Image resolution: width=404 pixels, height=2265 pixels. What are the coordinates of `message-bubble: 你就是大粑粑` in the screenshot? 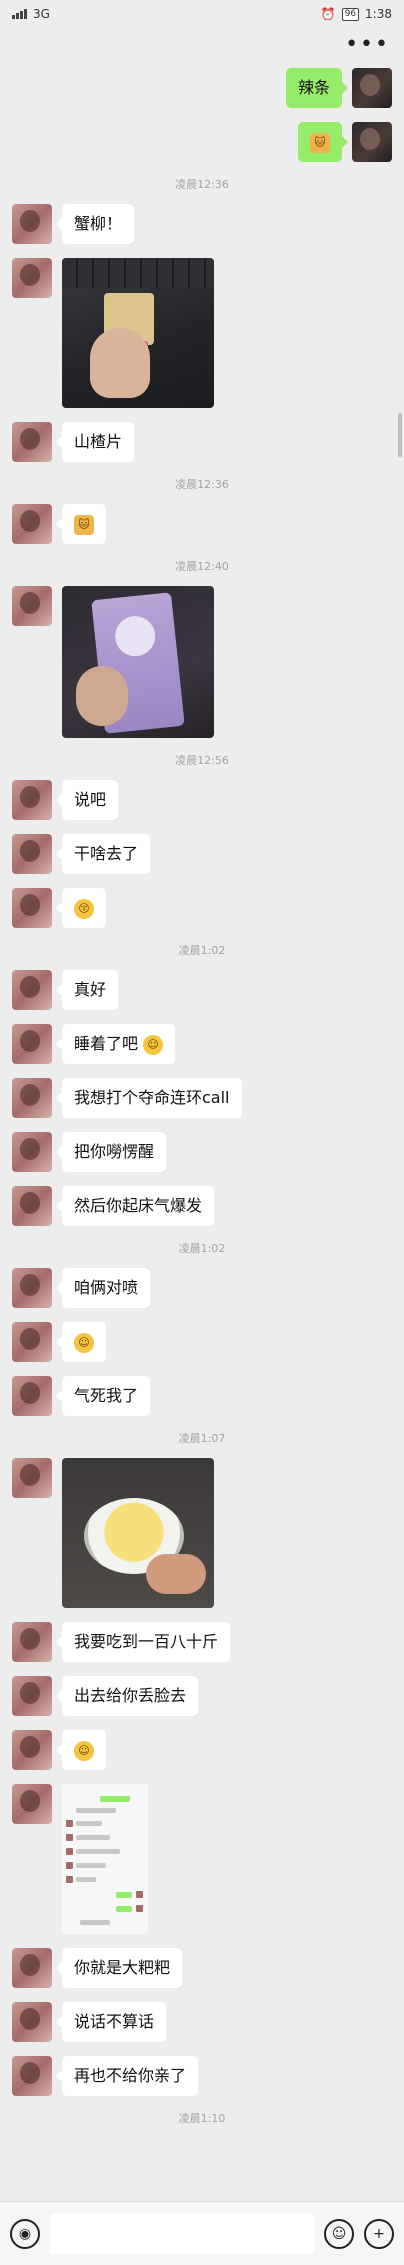 It's located at (119, 1968).